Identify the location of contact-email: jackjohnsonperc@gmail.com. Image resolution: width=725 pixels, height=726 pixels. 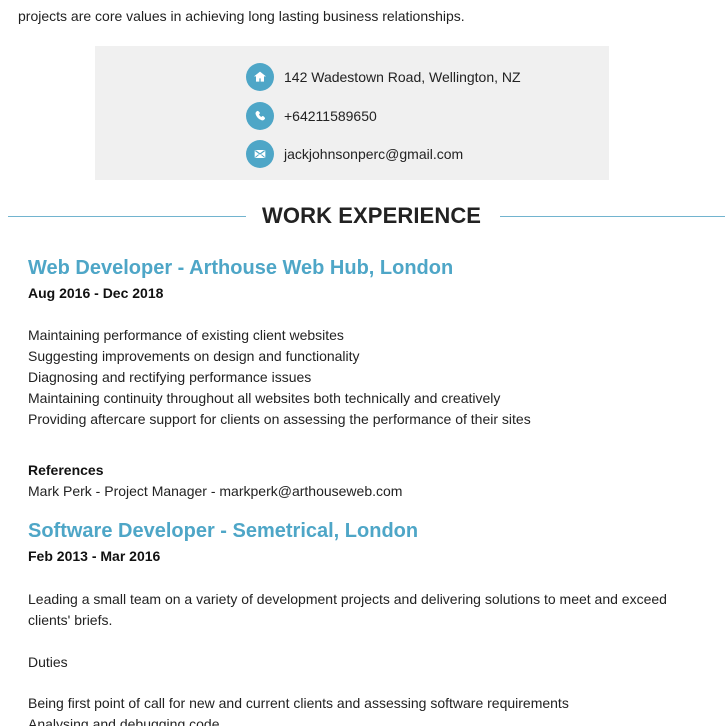
(374, 154).